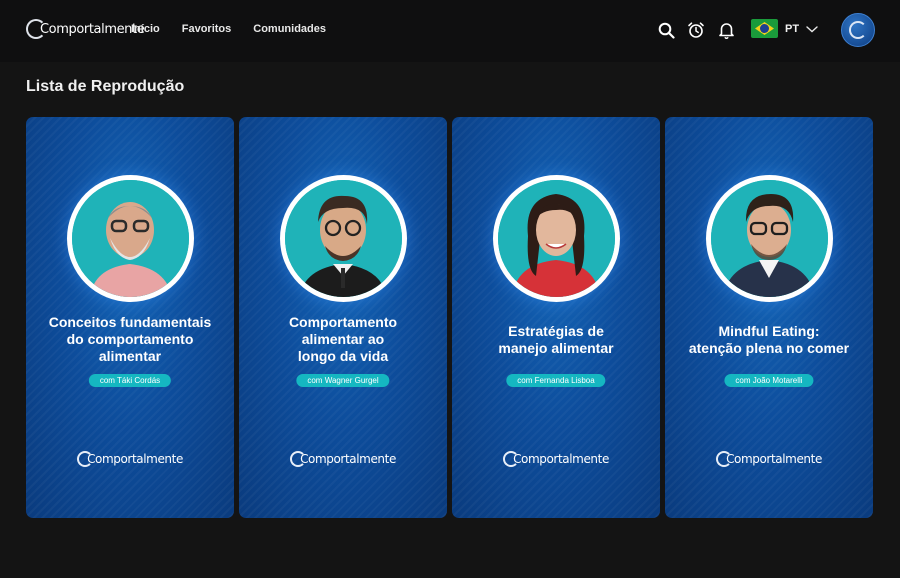  Describe the element at coordinates (556, 380) in the screenshot. I see `presenter-badge: com Fernanda Lisboa` at that location.